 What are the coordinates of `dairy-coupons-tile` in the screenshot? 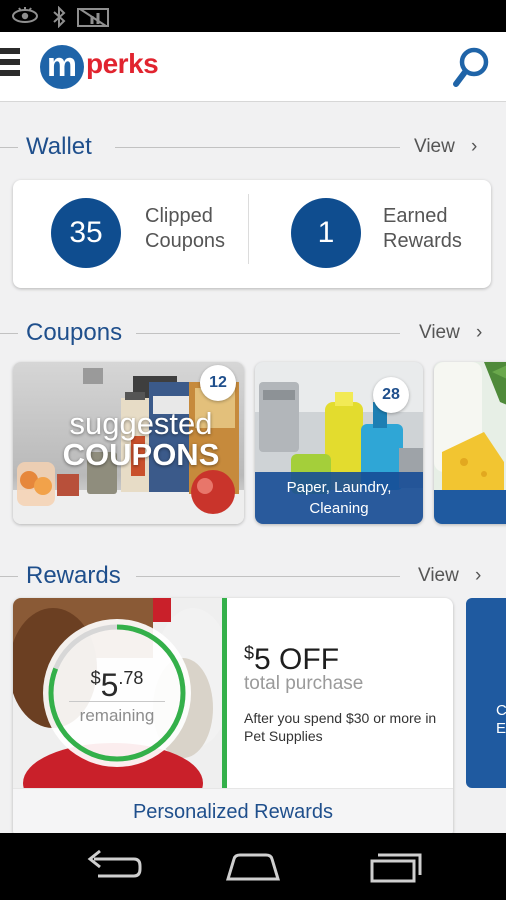 It's located at (470, 443).